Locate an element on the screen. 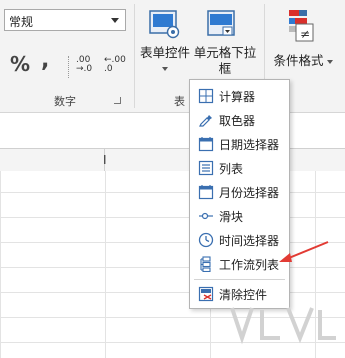 This screenshot has width=345, height=358. menu-item-label: 取色器 is located at coordinates (237, 121).